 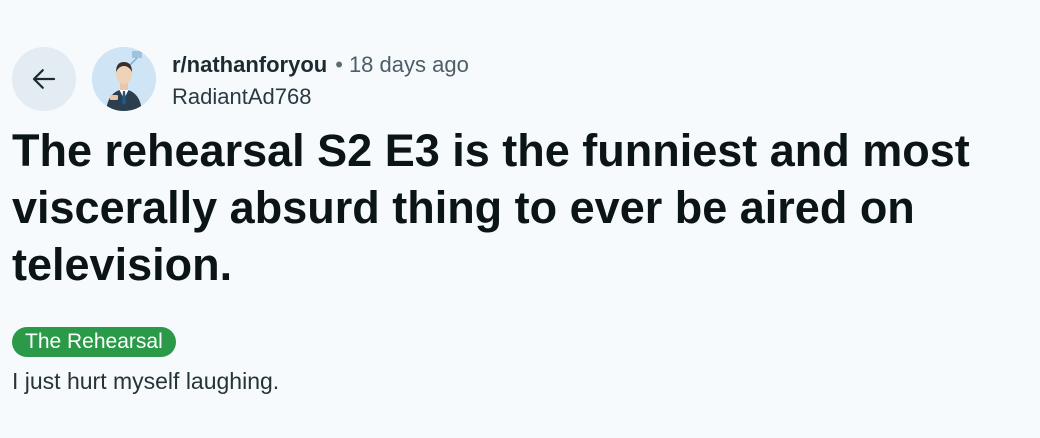 I want to click on post-body: I just hurt myself laughing., so click(x=146, y=381).